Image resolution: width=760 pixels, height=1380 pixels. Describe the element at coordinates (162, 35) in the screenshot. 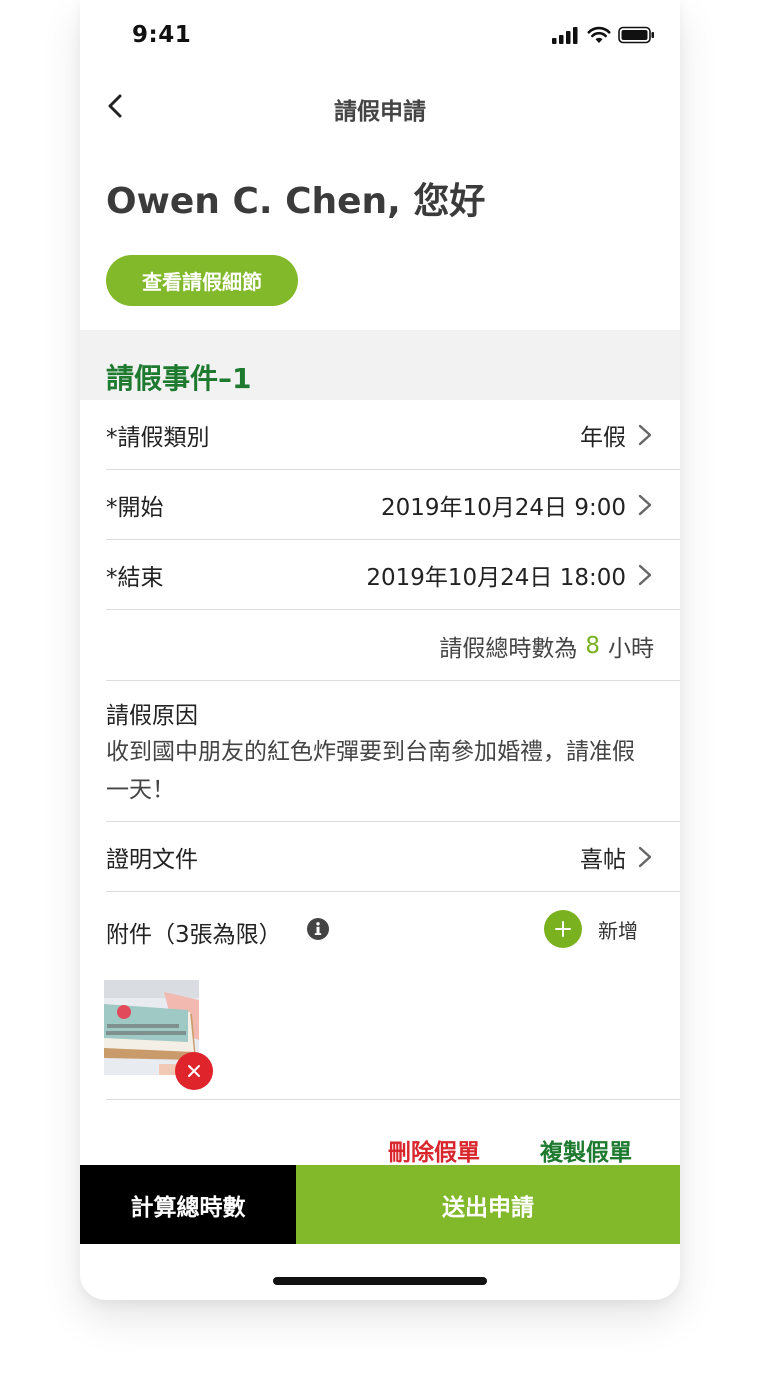

I see `status-time: 9:41` at that location.